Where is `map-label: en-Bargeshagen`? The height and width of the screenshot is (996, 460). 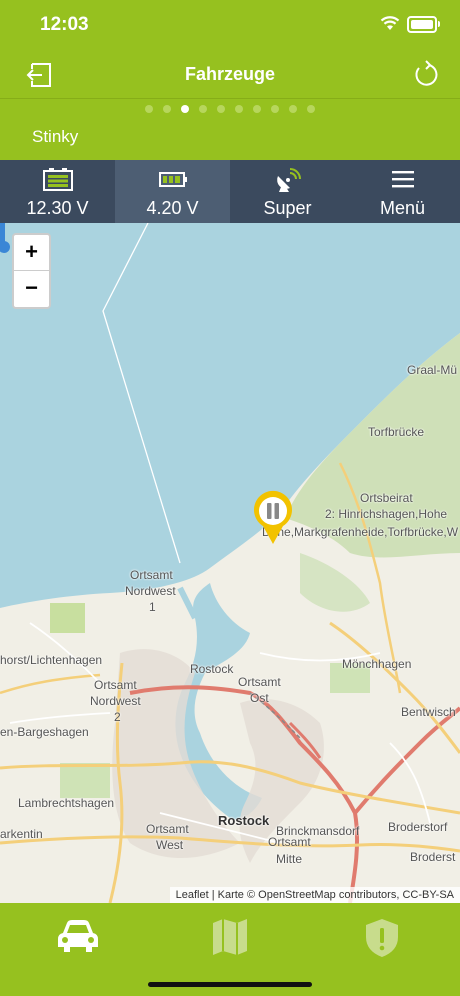 map-label: en-Bargeshagen is located at coordinates (44, 732).